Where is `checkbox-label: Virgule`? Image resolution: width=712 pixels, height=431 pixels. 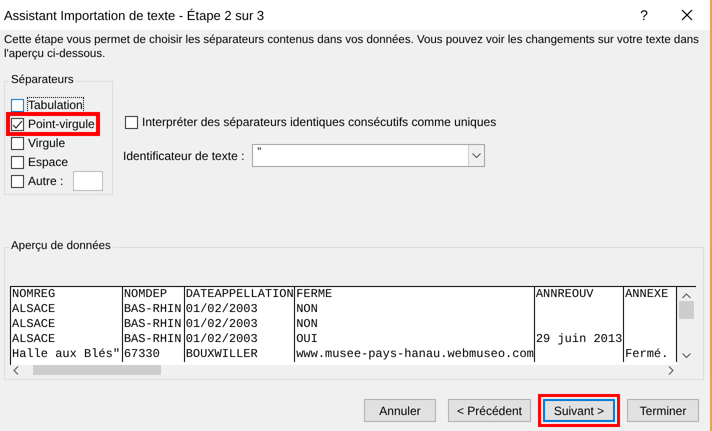
checkbox-label: Virgule is located at coordinates (47, 143).